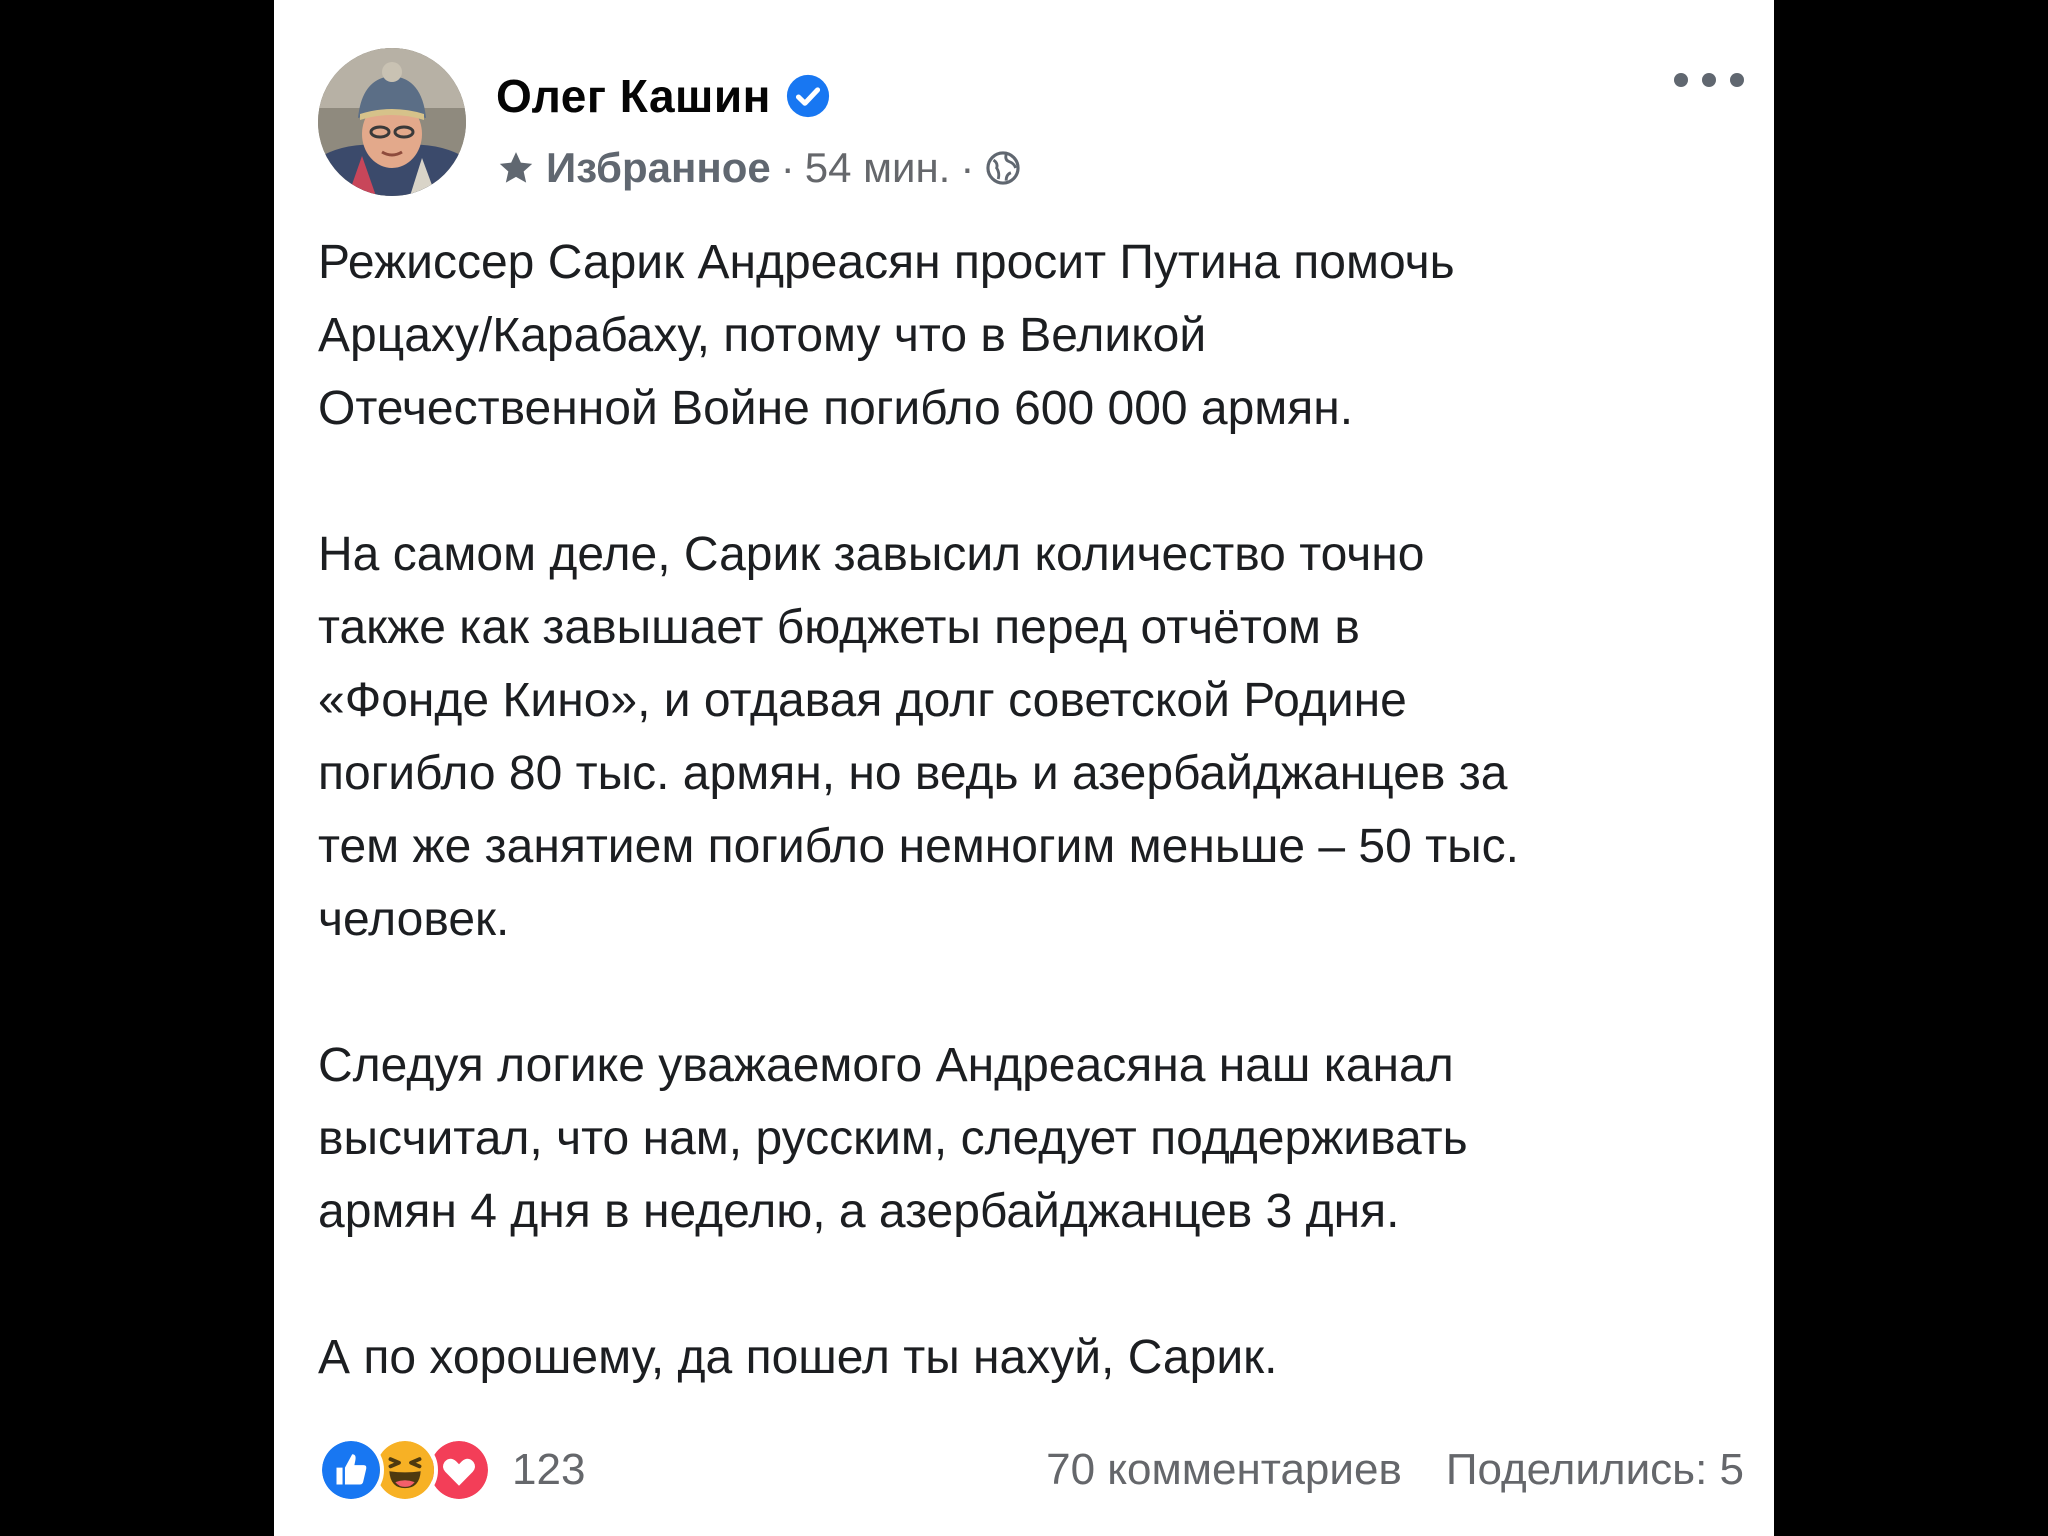 The height and width of the screenshot is (1536, 2048). What do you see at coordinates (516, 167) in the screenshot?
I see `star-icon` at bounding box center [516, 167].